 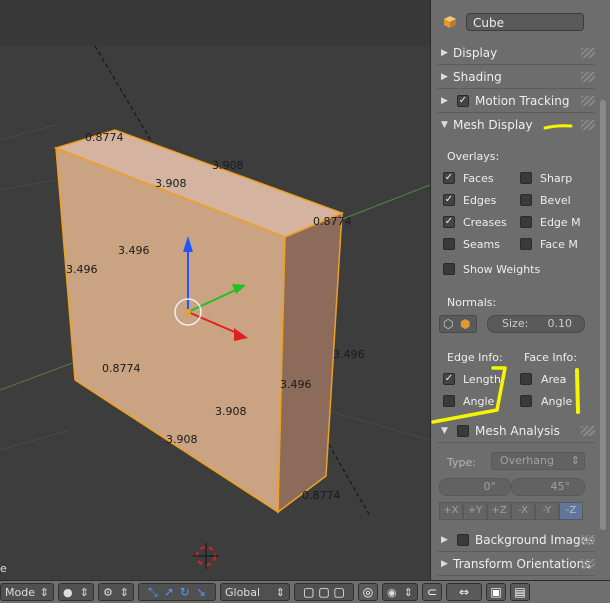 What do you see at coordinates (449, 178) in the screenshot?
I see `faces-checkbox: ✓` at bounding box center [449, 178].